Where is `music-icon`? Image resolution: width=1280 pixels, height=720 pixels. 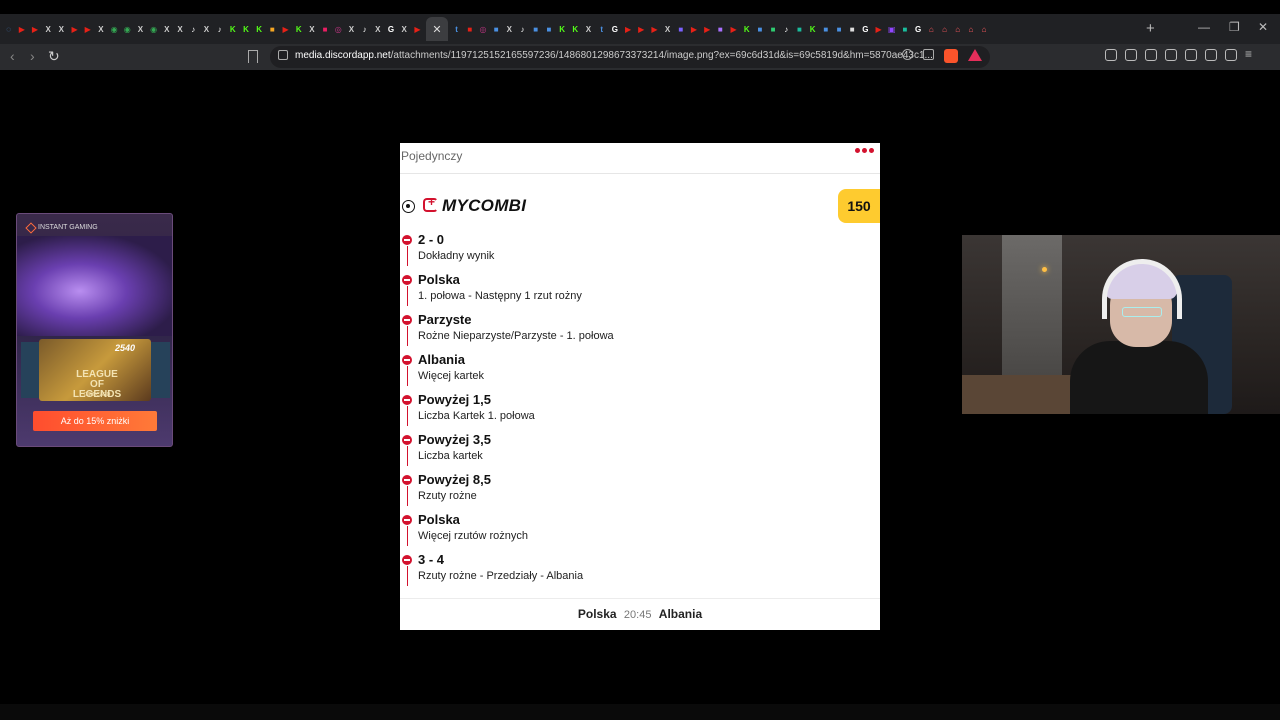 music-icon is located at coordinates (1151, 55).